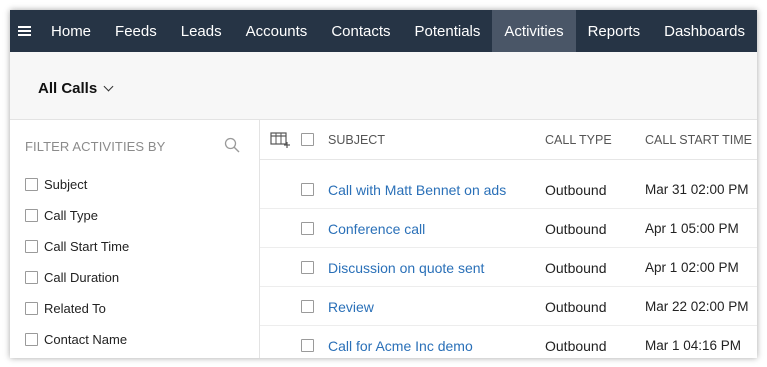 The image size is (767, 367). I want to click on row-subject-link: Review, so click(351, 307).